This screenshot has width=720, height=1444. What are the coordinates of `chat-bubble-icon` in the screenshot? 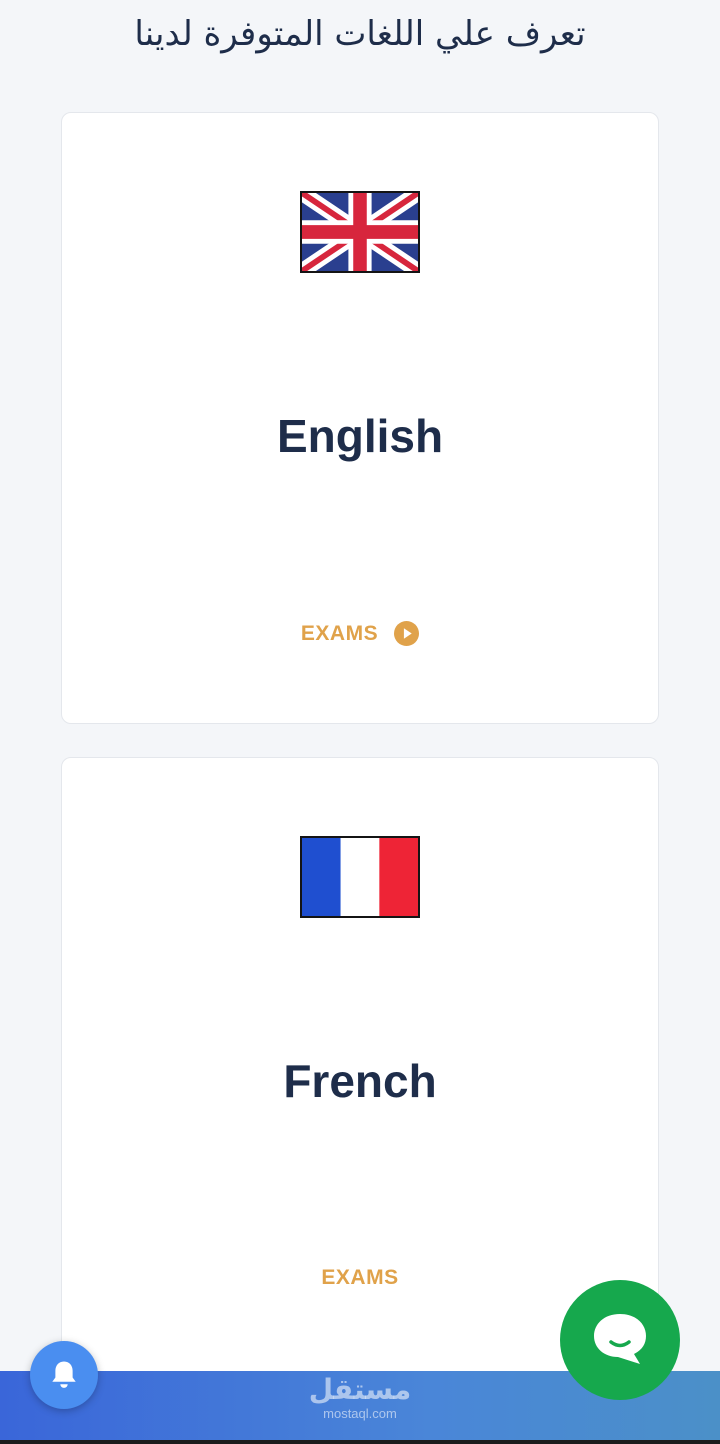 It's located at (620, 1339).